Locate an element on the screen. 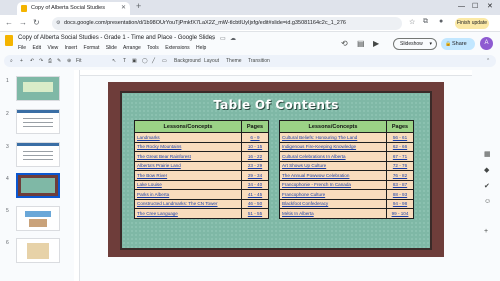 The height and width of the screenshot is (281, 500). redo-icon: ↷ is located at coordinates (41, 61).